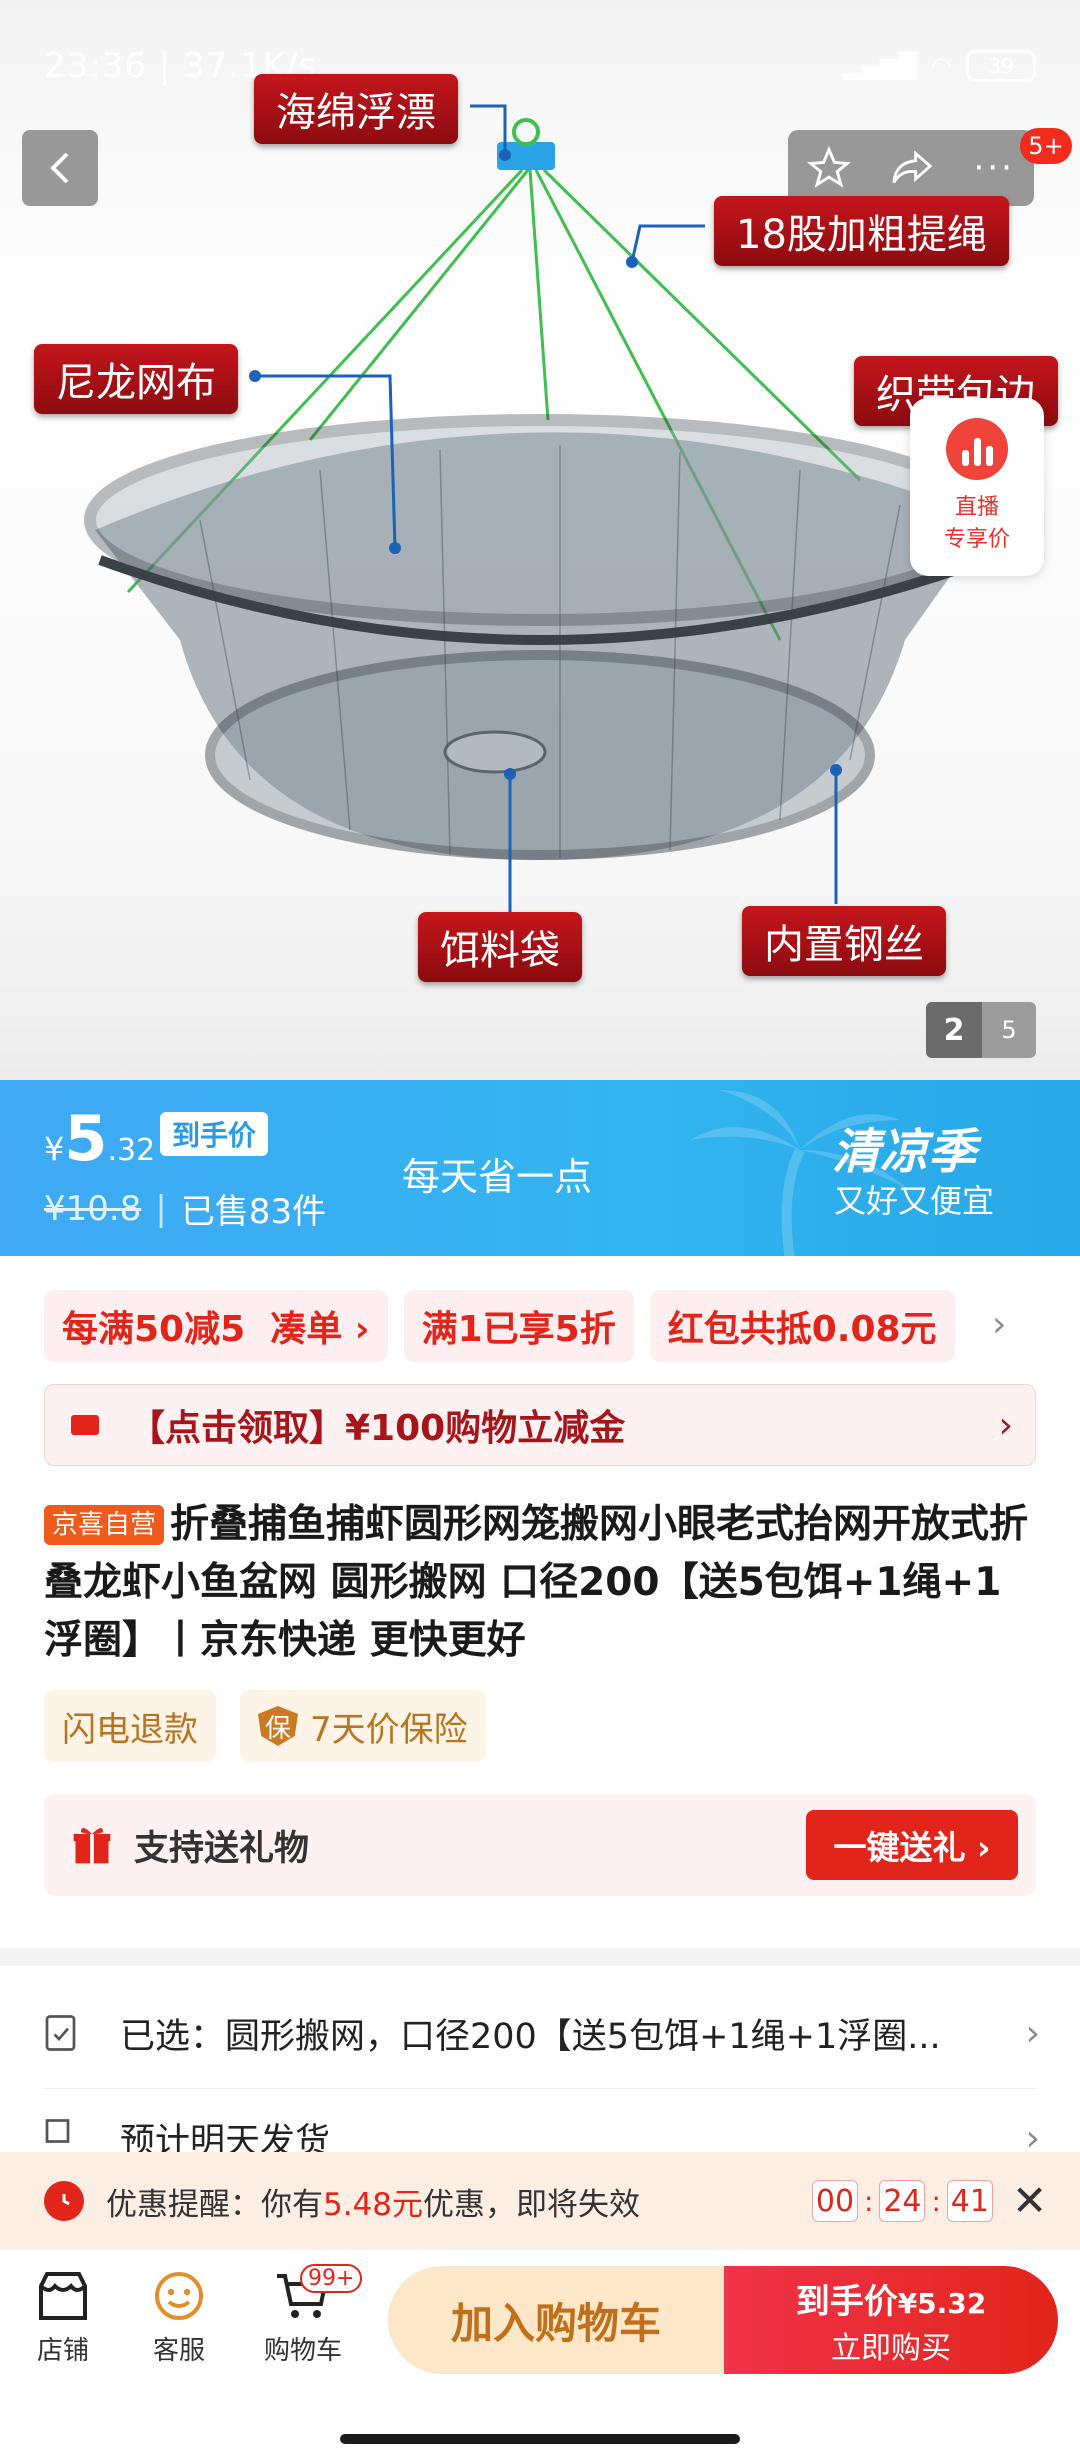 The height and width of the screenshot is (2460, 1080). What do you see at coordinates (389, 1729) in the screenshot?
I see `service-text: 7天价保险` at bounding box center [389, 1729].